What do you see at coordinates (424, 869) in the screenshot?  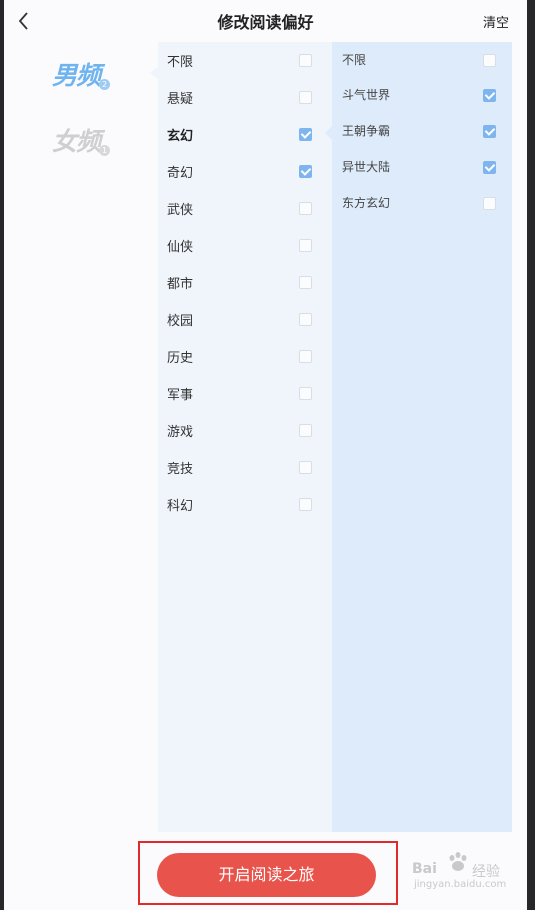 I see `watermark-brand: Bai` at bounding box center [424, 869].